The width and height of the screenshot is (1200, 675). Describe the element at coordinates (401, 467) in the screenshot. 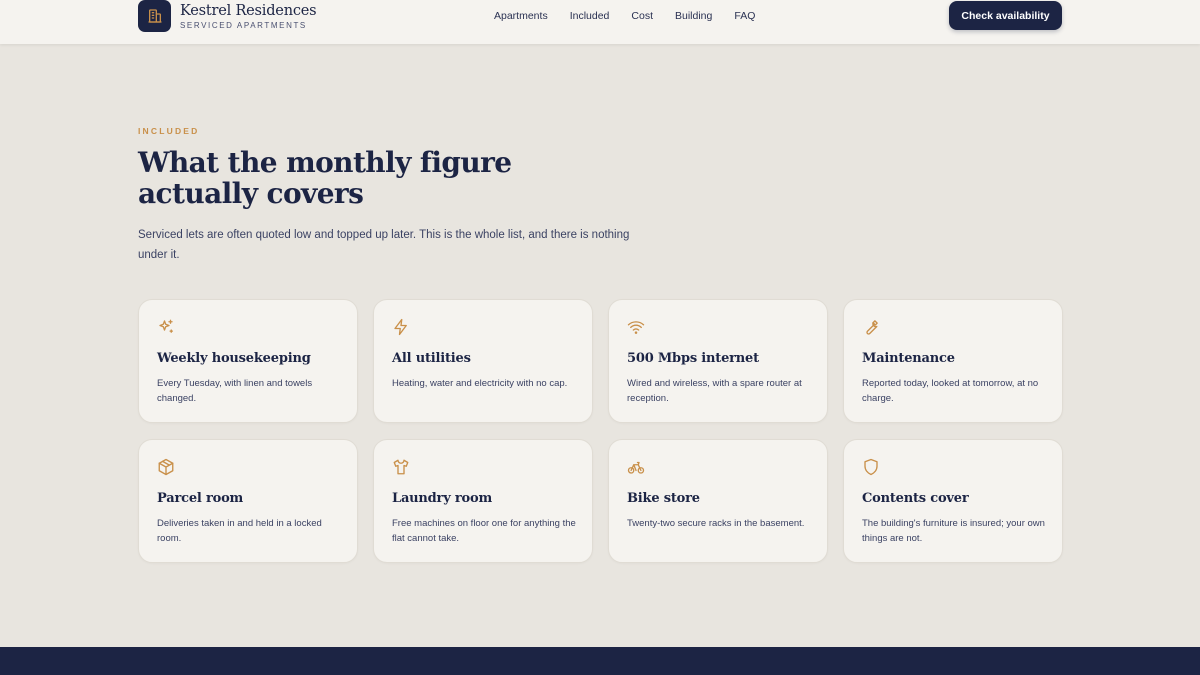

I see `shirt-icon` at that location.